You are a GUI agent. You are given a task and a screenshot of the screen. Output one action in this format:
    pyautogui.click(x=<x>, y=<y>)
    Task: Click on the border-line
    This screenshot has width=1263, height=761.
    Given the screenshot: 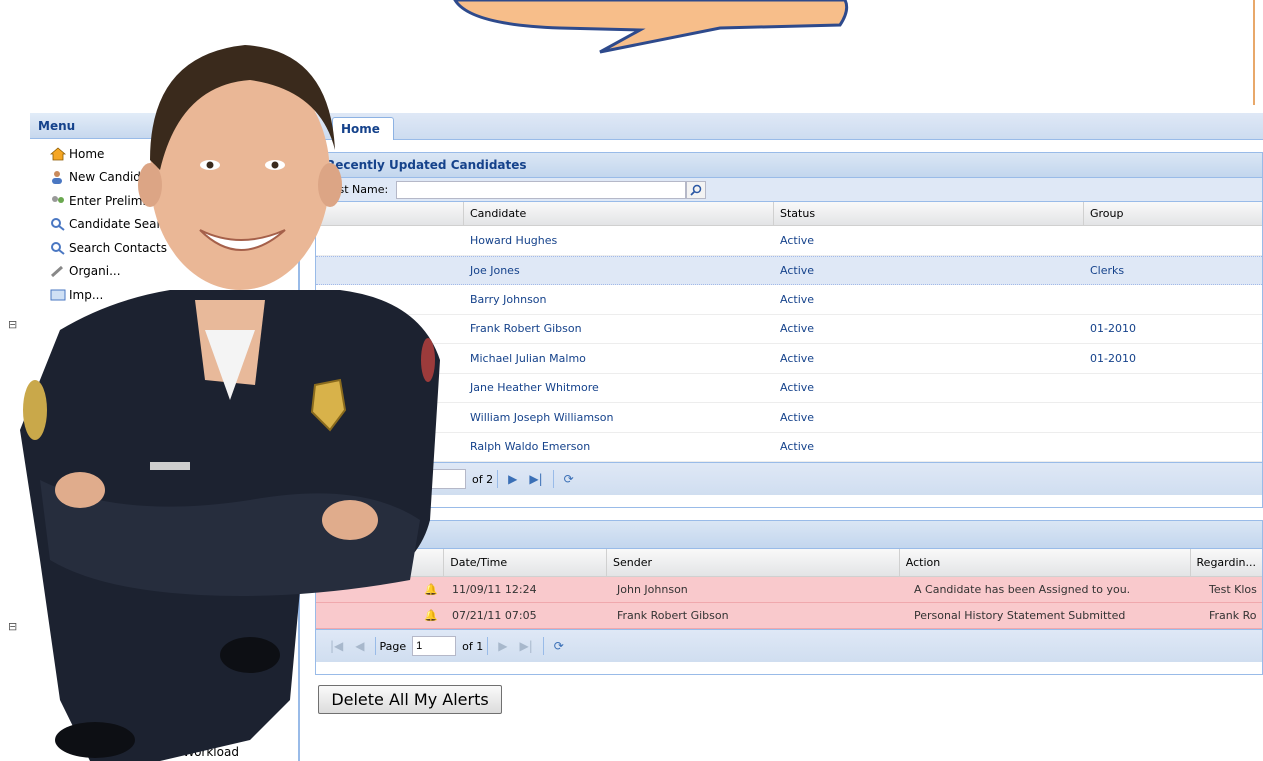 What is the action you would take?
    pyautogui.click(x=1254, y=52)
    